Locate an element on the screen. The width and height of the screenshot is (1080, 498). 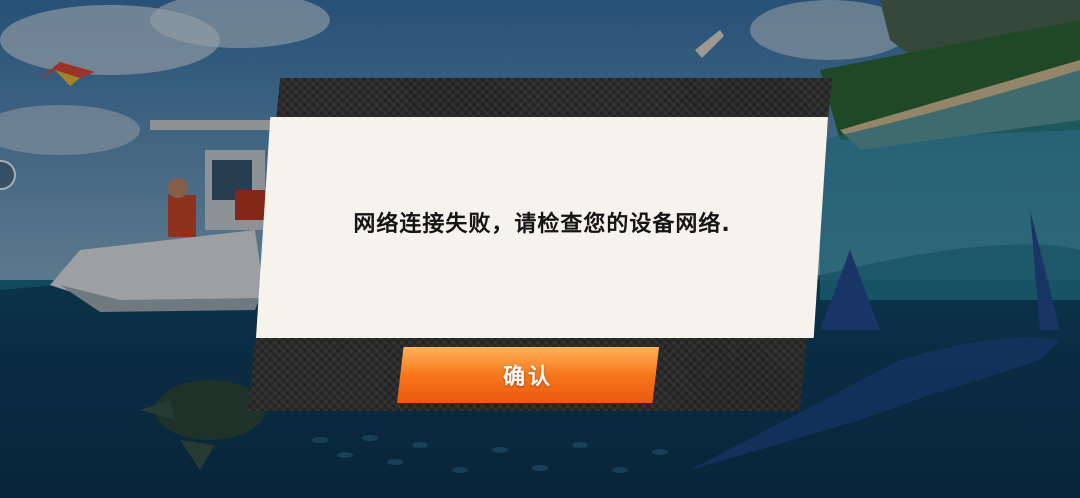
confirm-button-label: 确认 is located at coordinates (527, 377).